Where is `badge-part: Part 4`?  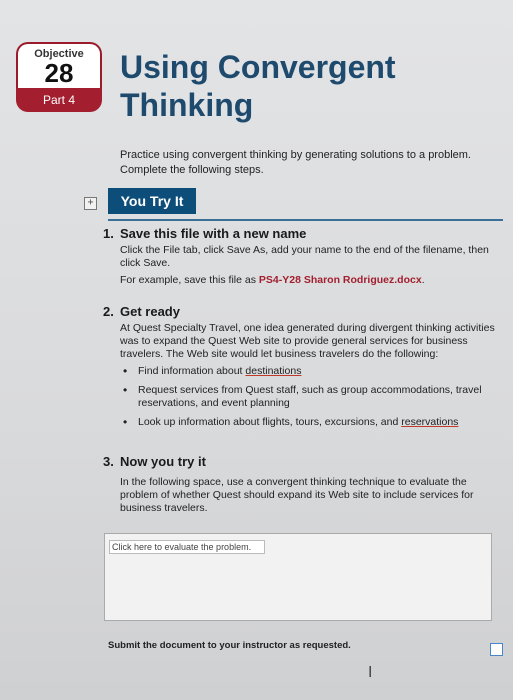 badge-part: Part 4 is located at coordinates (59, 100).